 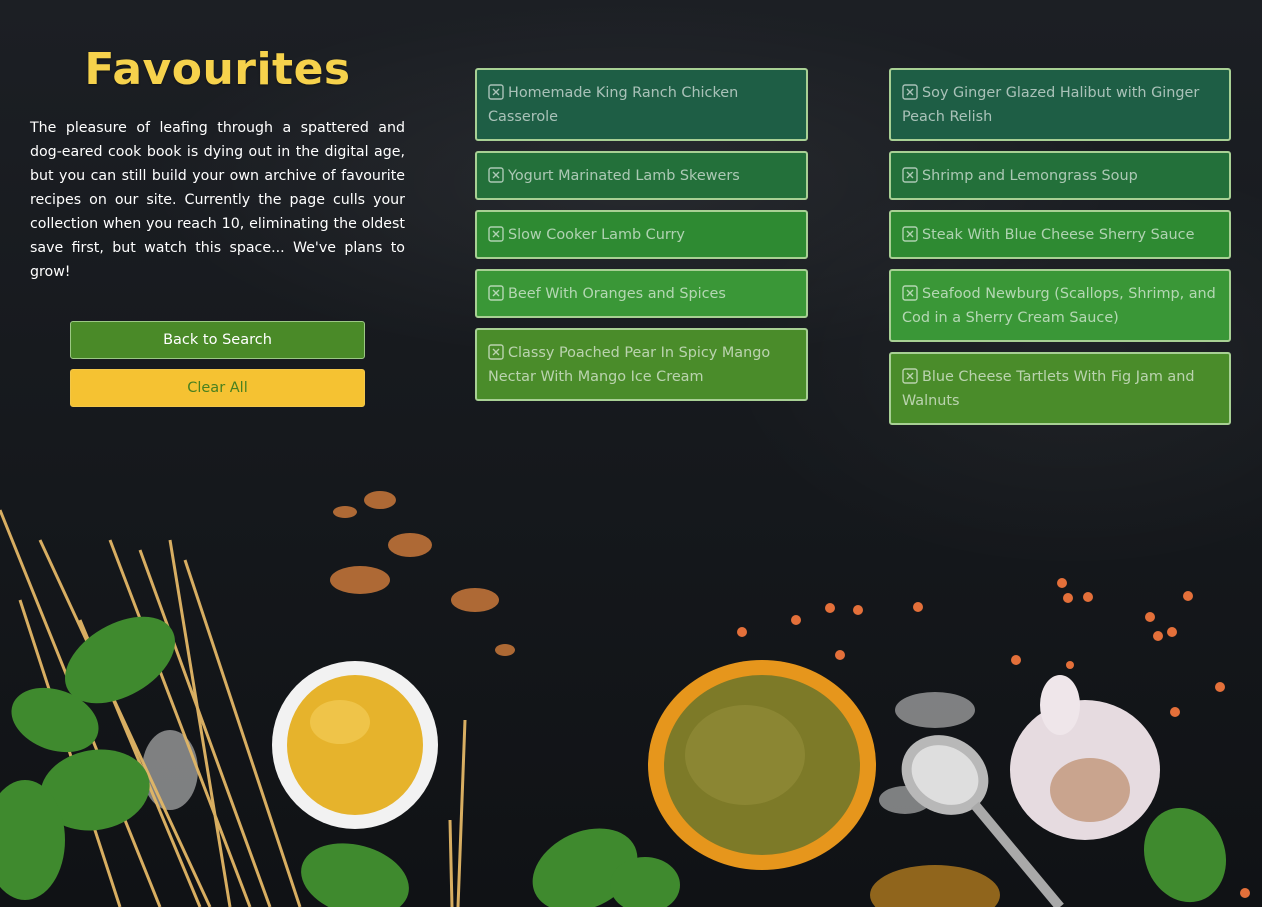 I want to click on back-to-search-button: Back to Search, so click(x=217, y=340).